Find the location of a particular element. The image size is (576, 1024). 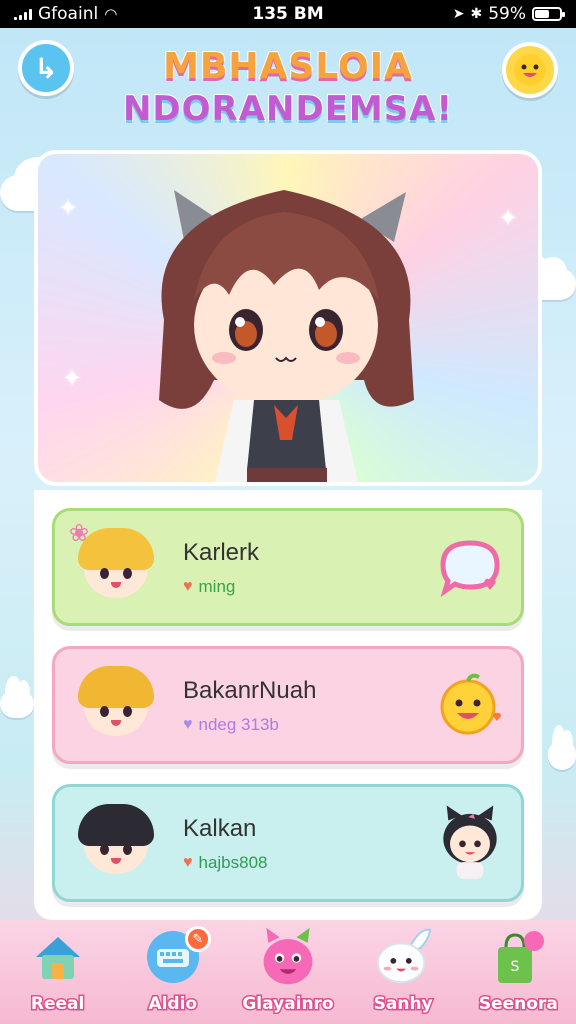

list-item-name: Kalkan is located at coordinates (220, 828).